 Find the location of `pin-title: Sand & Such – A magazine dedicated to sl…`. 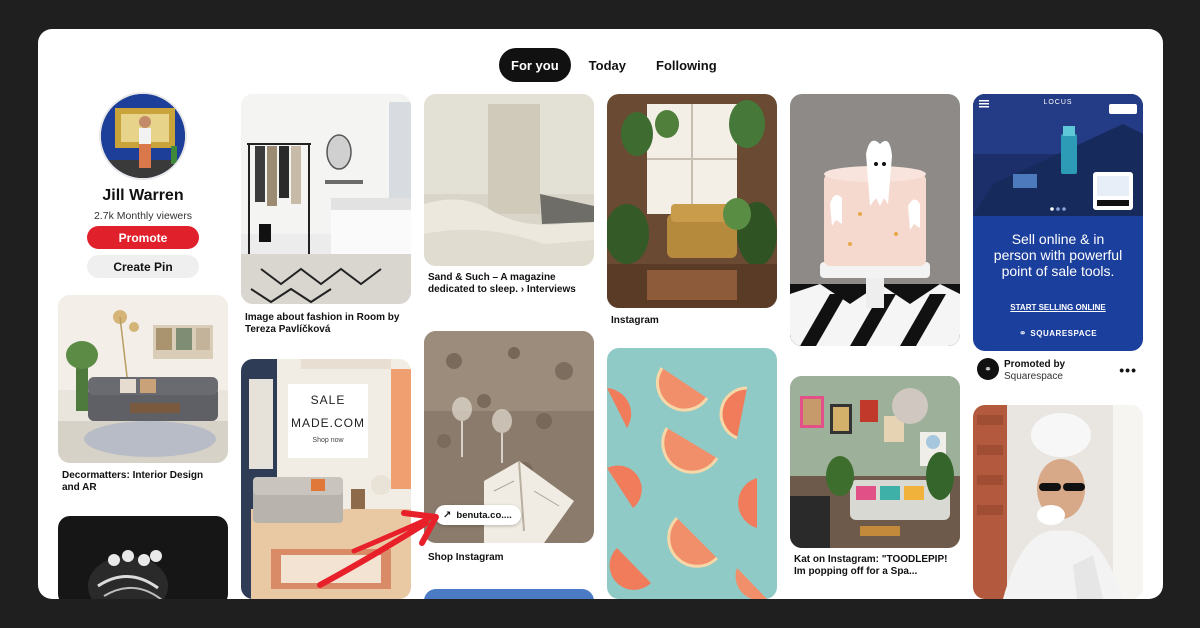

pin-title: Sand & Such – A magazine dedicated to sl… is located at coordinates (502, 283).